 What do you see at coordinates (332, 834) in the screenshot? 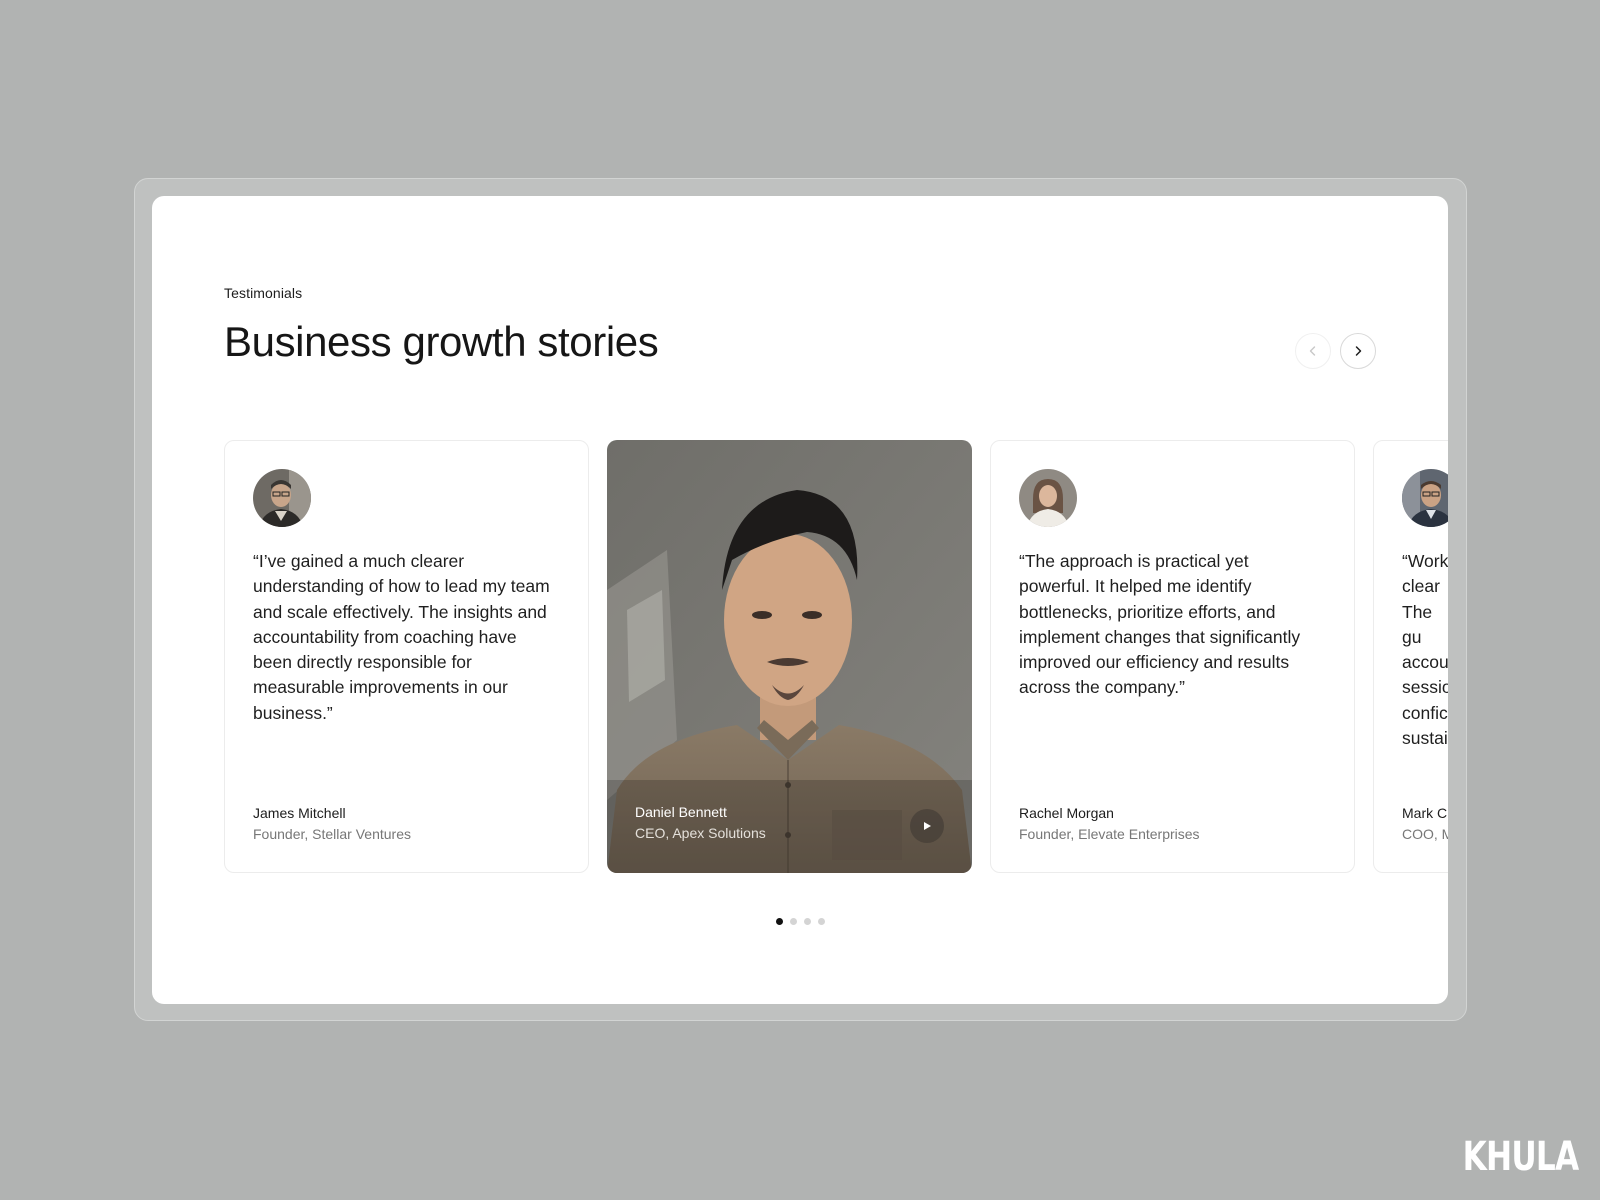
I see `testimonial-role: Founder, Stellar Ventures` at bounding box center [332, 834].